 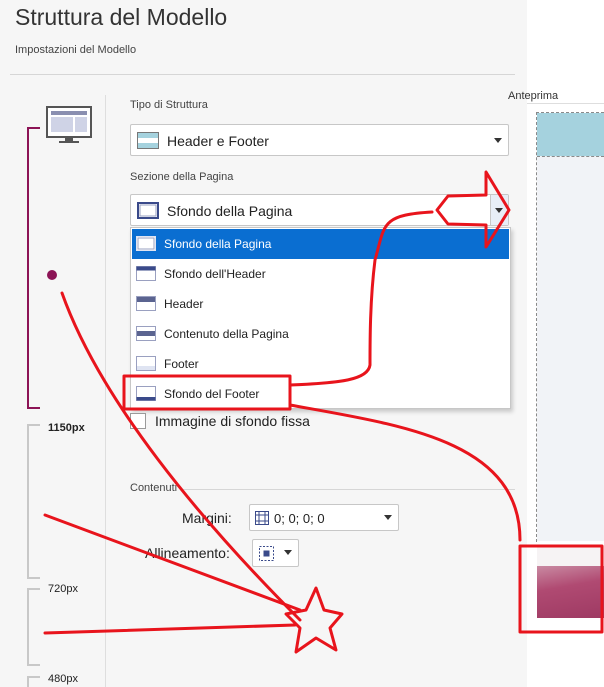 What do you see at coordinates (169, 105) in the screenshot?
I see `structure-type-label: Tipo di Struttura` at bounding box center [169, 105].